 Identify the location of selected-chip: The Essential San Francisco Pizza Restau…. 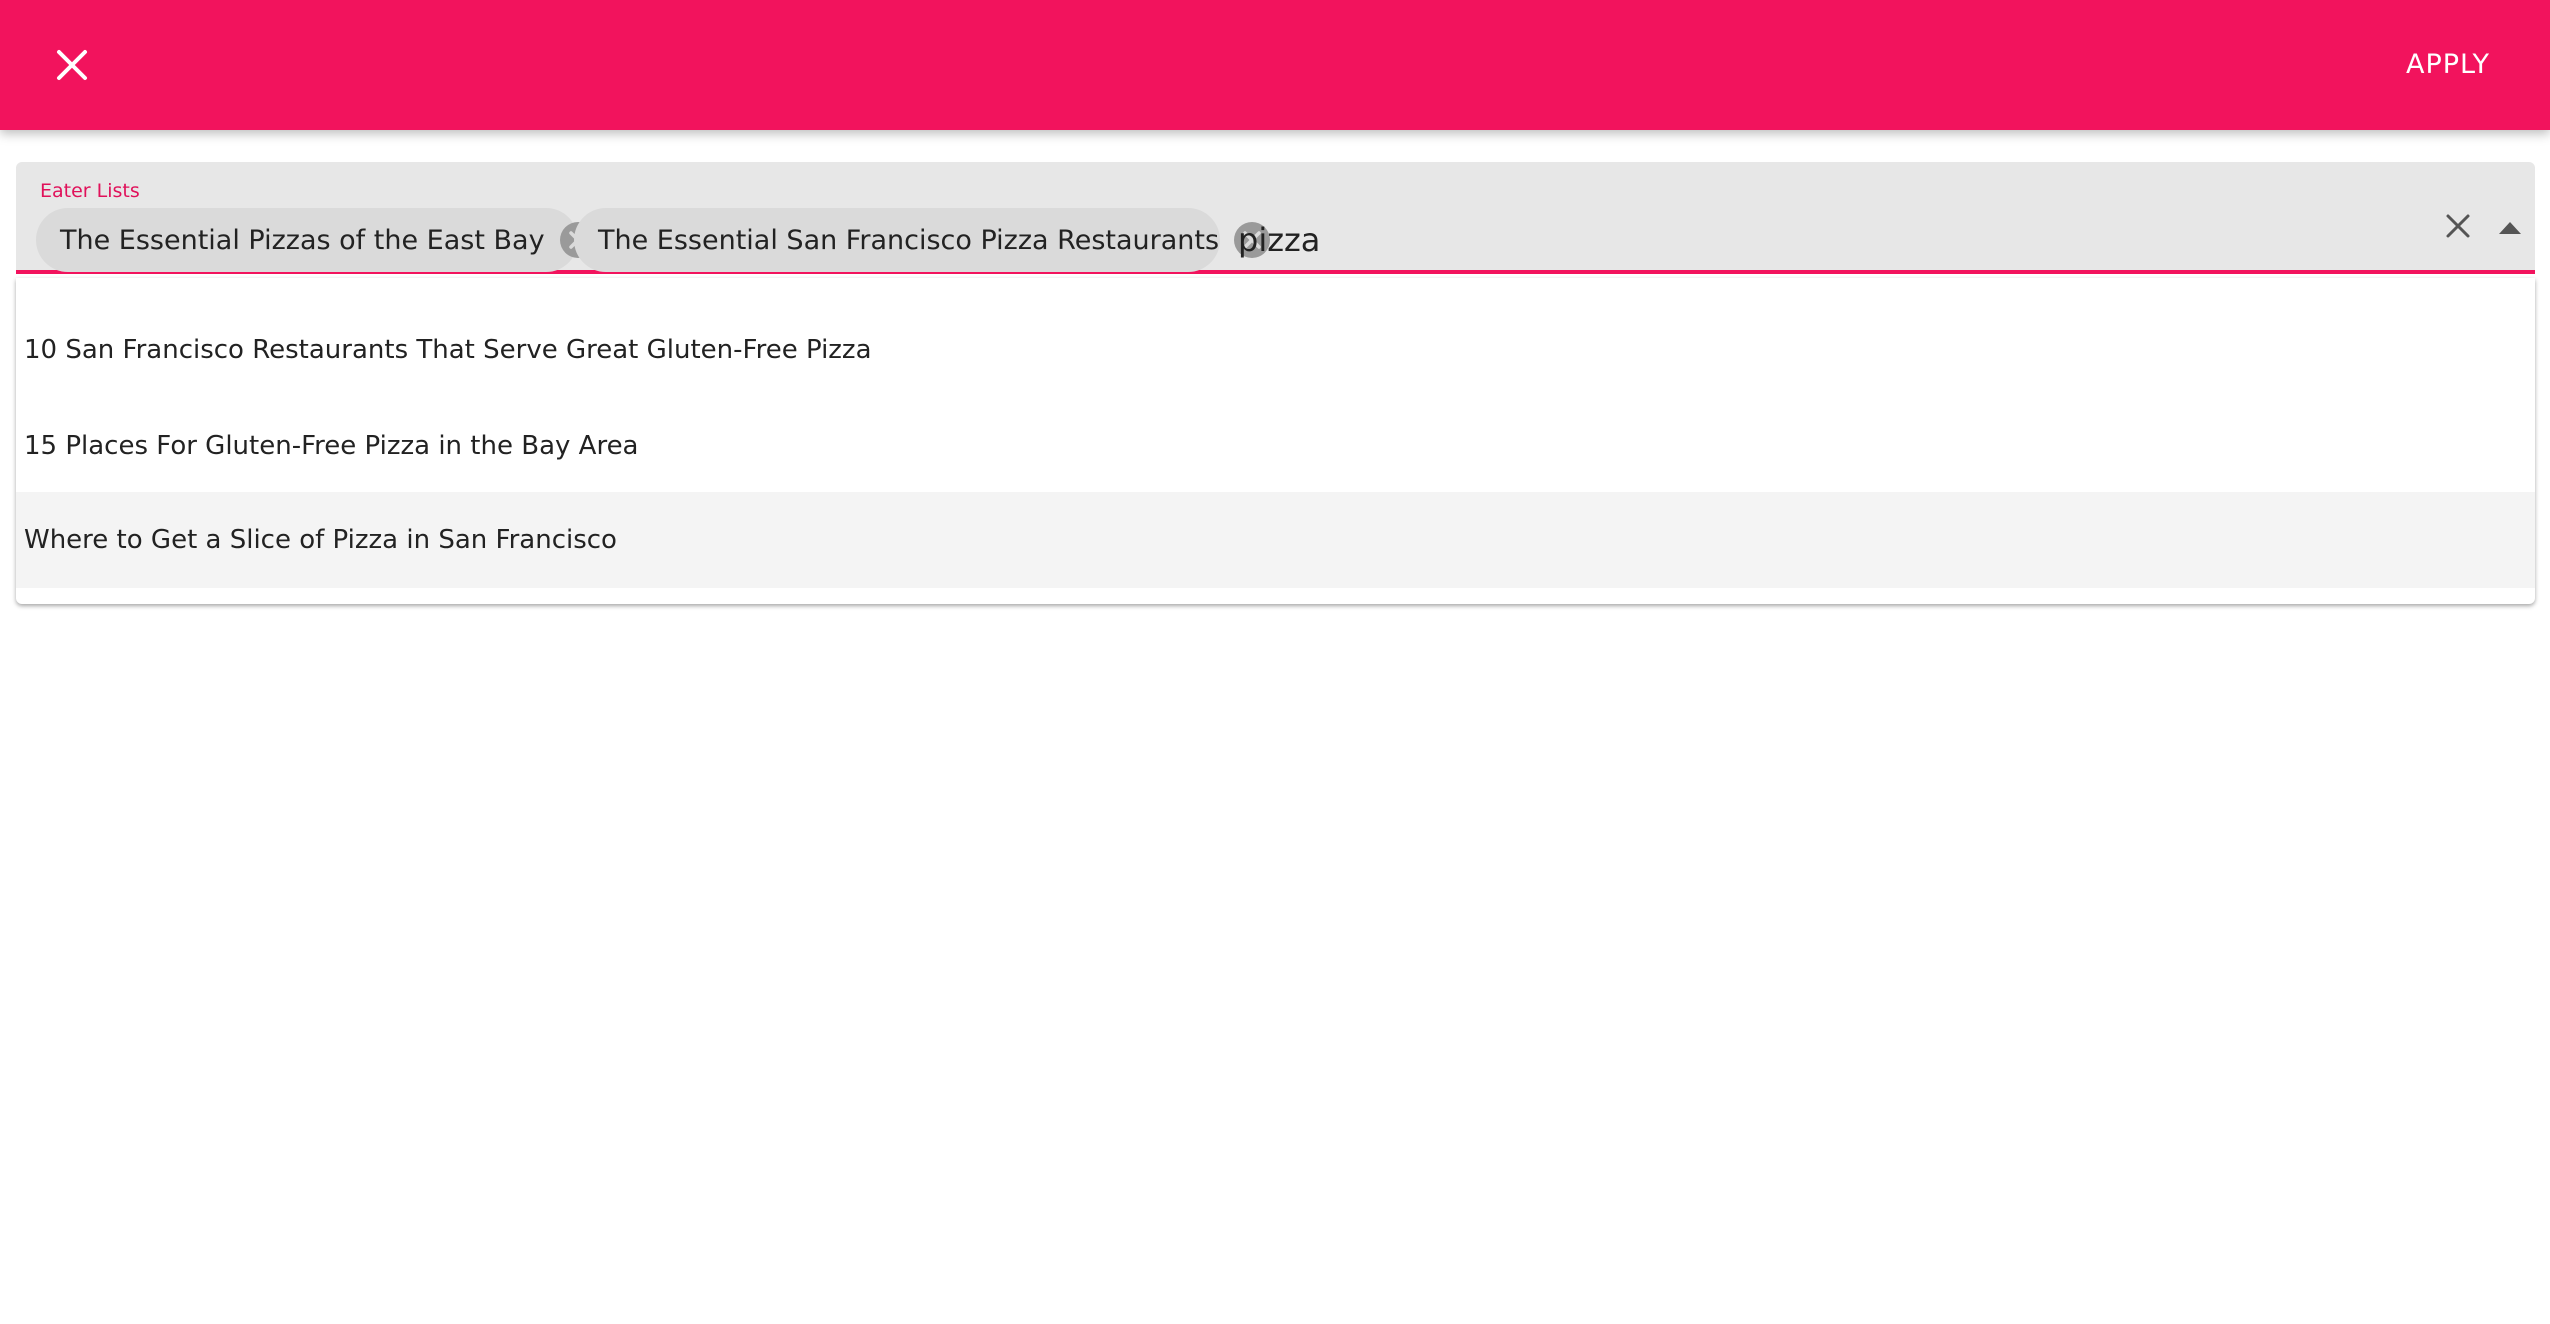
(922, 240).